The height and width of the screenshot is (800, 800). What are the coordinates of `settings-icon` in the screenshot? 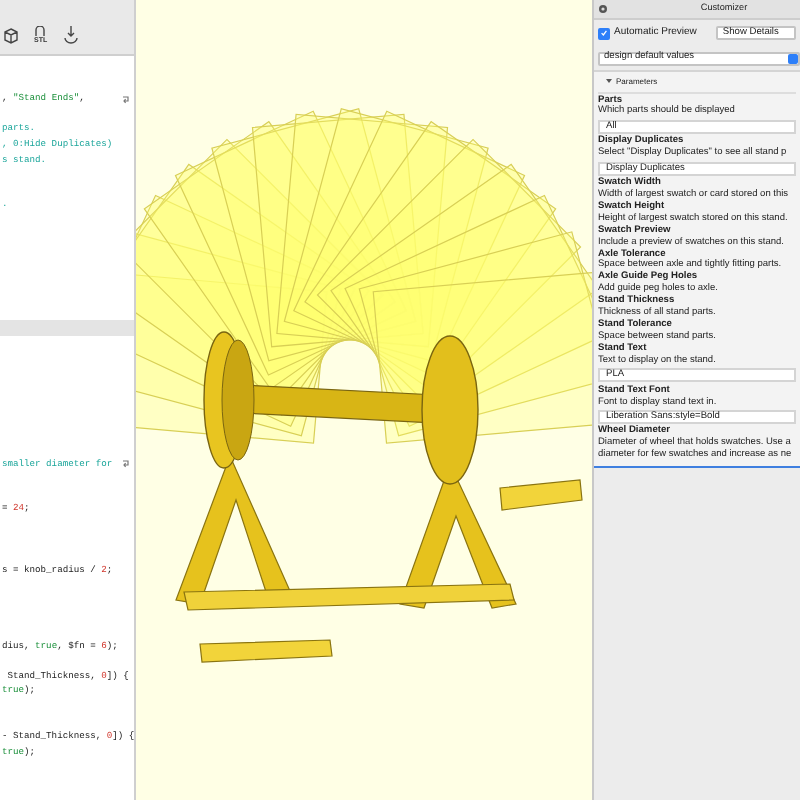 It's located at (603, 9).